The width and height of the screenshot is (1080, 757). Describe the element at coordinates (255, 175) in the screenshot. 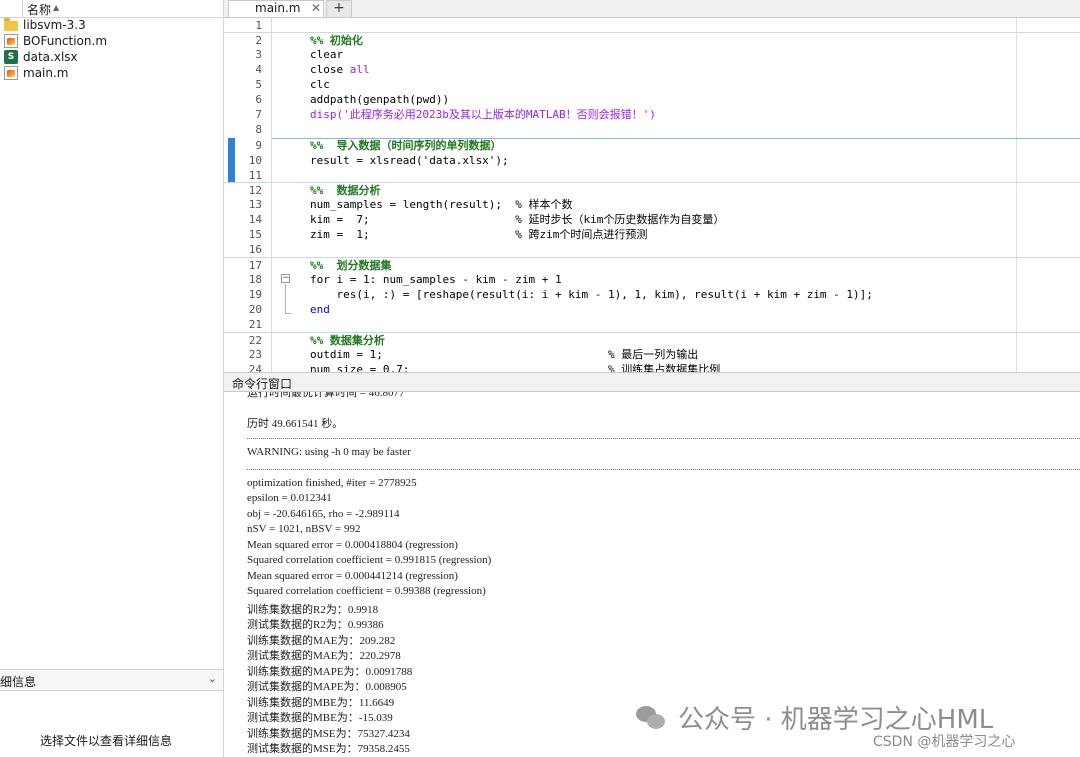

I see `line-number: 11` at that location.